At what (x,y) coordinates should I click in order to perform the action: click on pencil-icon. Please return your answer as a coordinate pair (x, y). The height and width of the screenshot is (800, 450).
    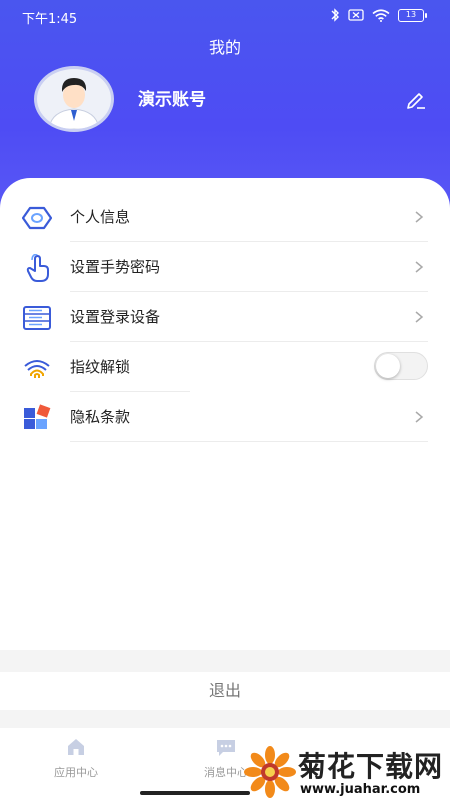
    Looking at the image, I should click on (416, 101).